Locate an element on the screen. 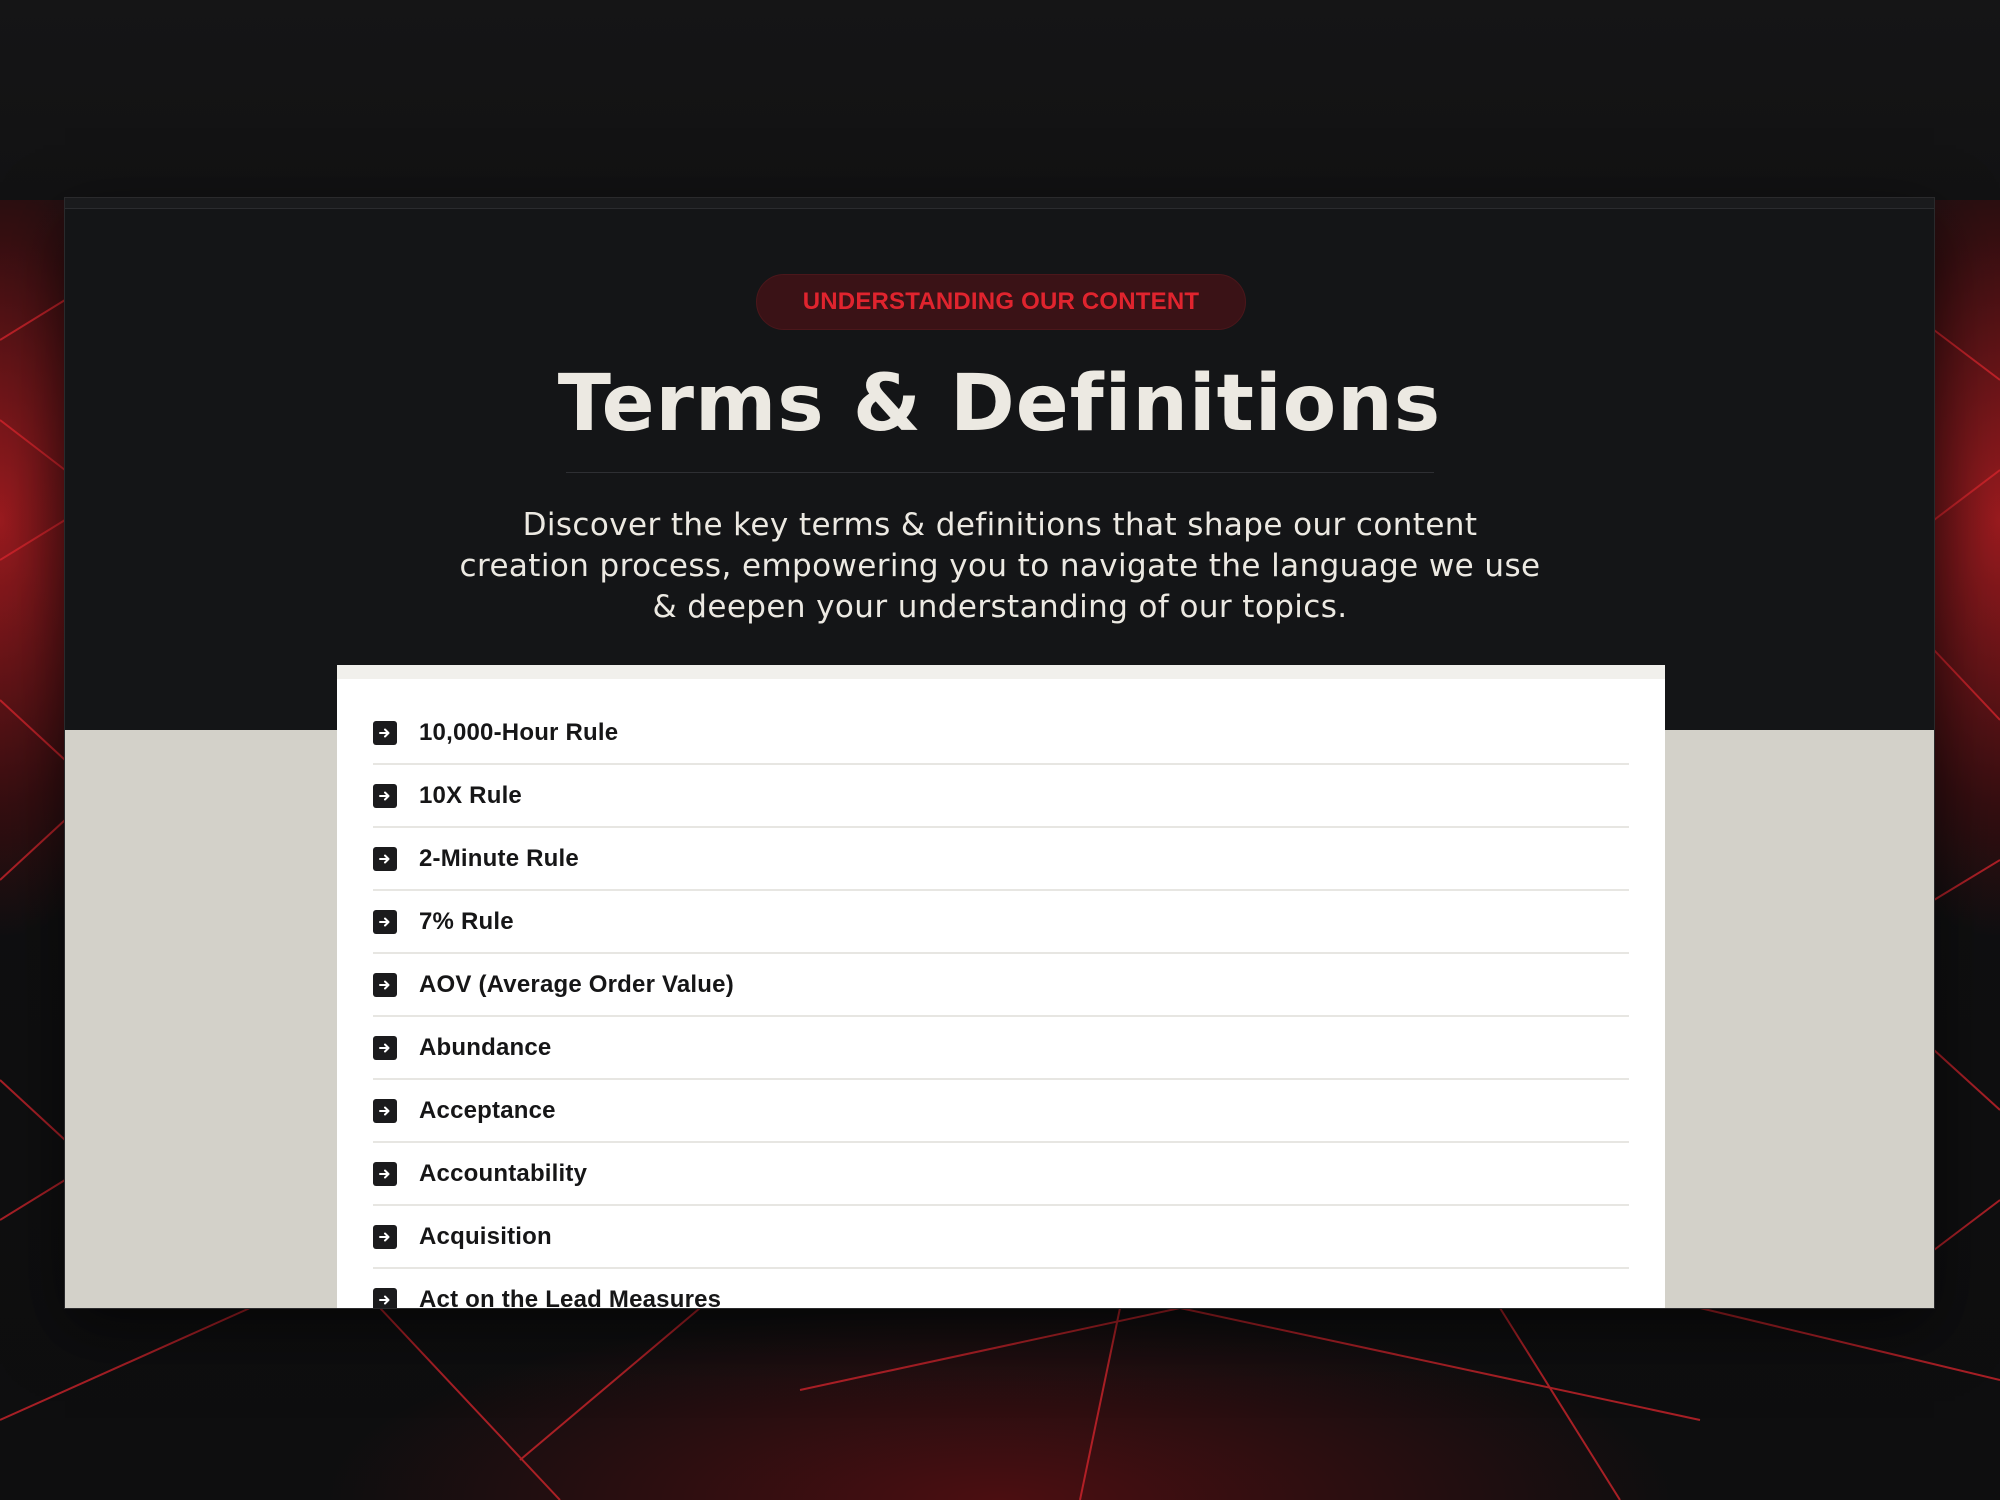 This screenshot has width=2000, height=1500. term-label: Acceptance is located at coordinates (487, 1110).